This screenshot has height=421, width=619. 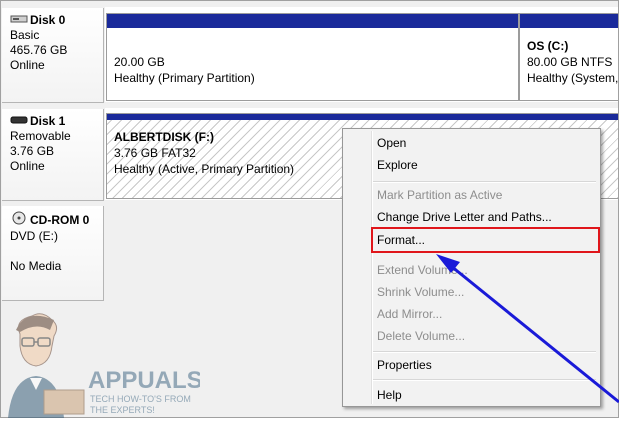 What do you see at coordinates (144, 380) in the screenshot?
I see `watermark-brand: APPUALS` at bounding box center [144, 380].